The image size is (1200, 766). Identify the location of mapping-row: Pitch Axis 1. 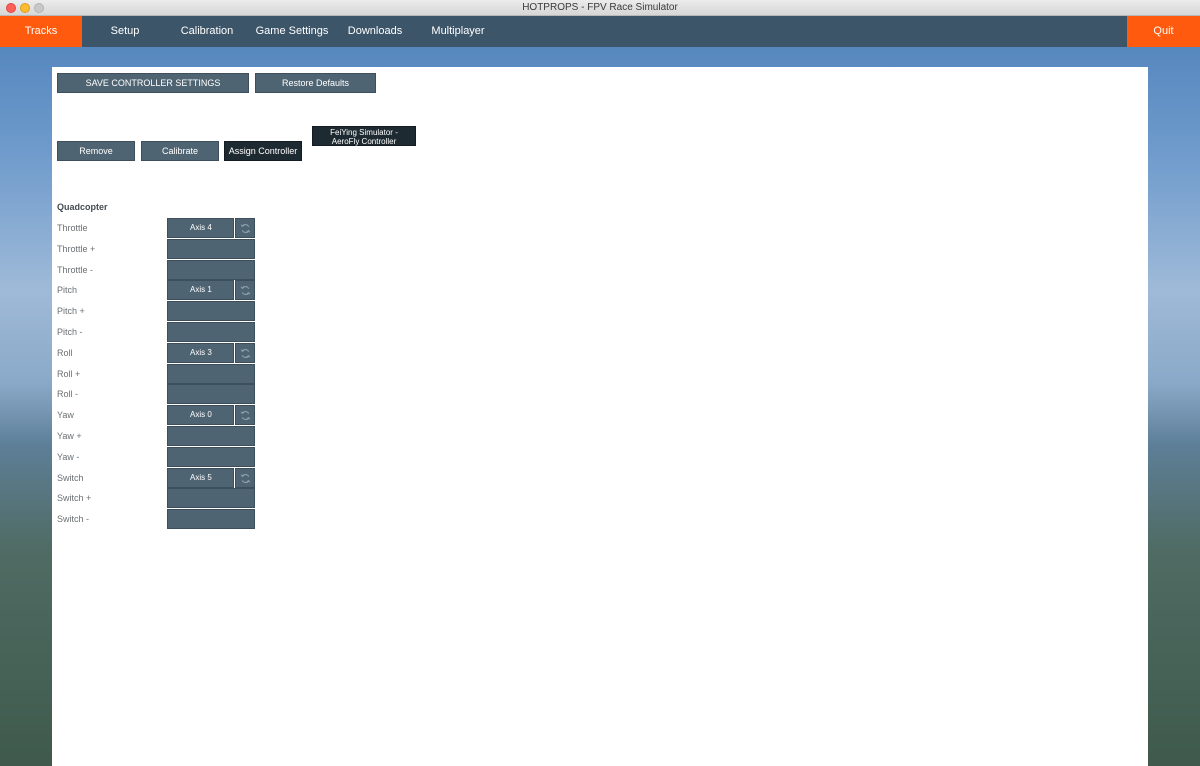
(167, 290).